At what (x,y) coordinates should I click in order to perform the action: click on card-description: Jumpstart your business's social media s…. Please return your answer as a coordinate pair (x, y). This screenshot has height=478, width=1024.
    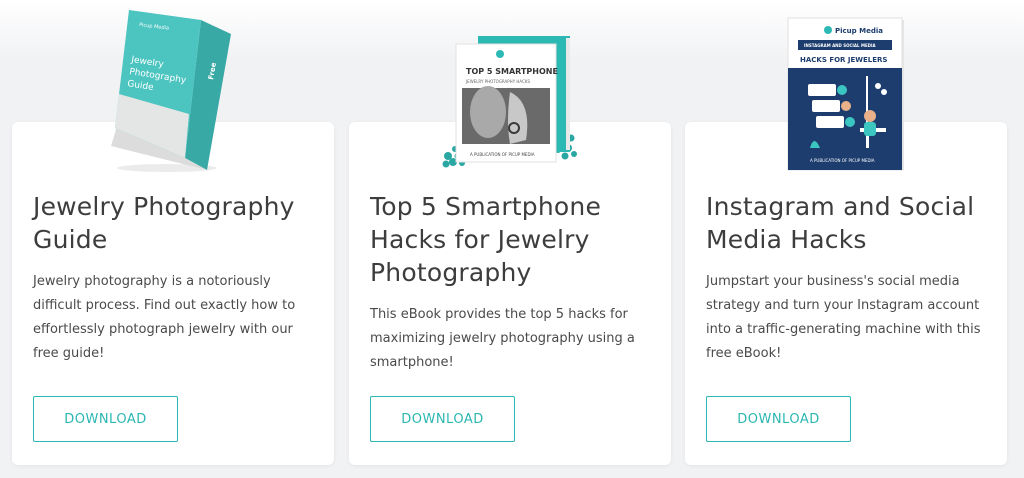
    Looking at the image, I should click on (843, 317).